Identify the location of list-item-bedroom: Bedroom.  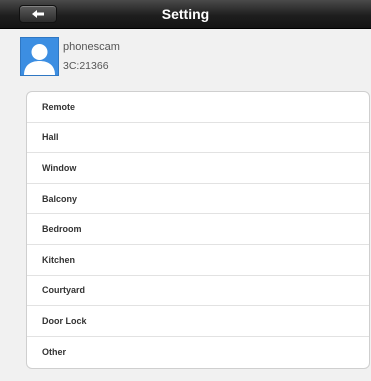
(198, 229).